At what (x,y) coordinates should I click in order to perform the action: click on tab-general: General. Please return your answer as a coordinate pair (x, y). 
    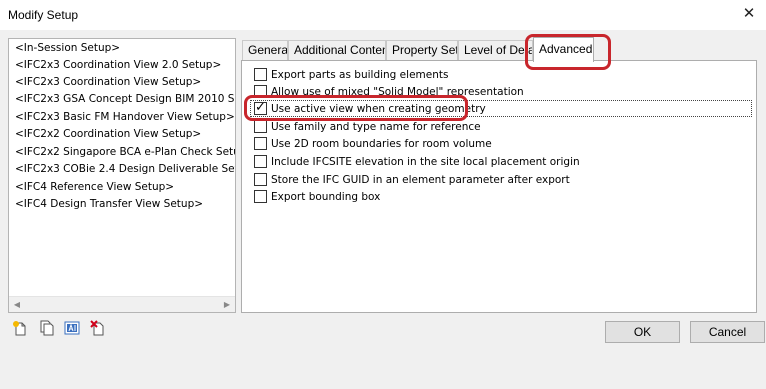
    Looking at the image, I should click on (265, 50).